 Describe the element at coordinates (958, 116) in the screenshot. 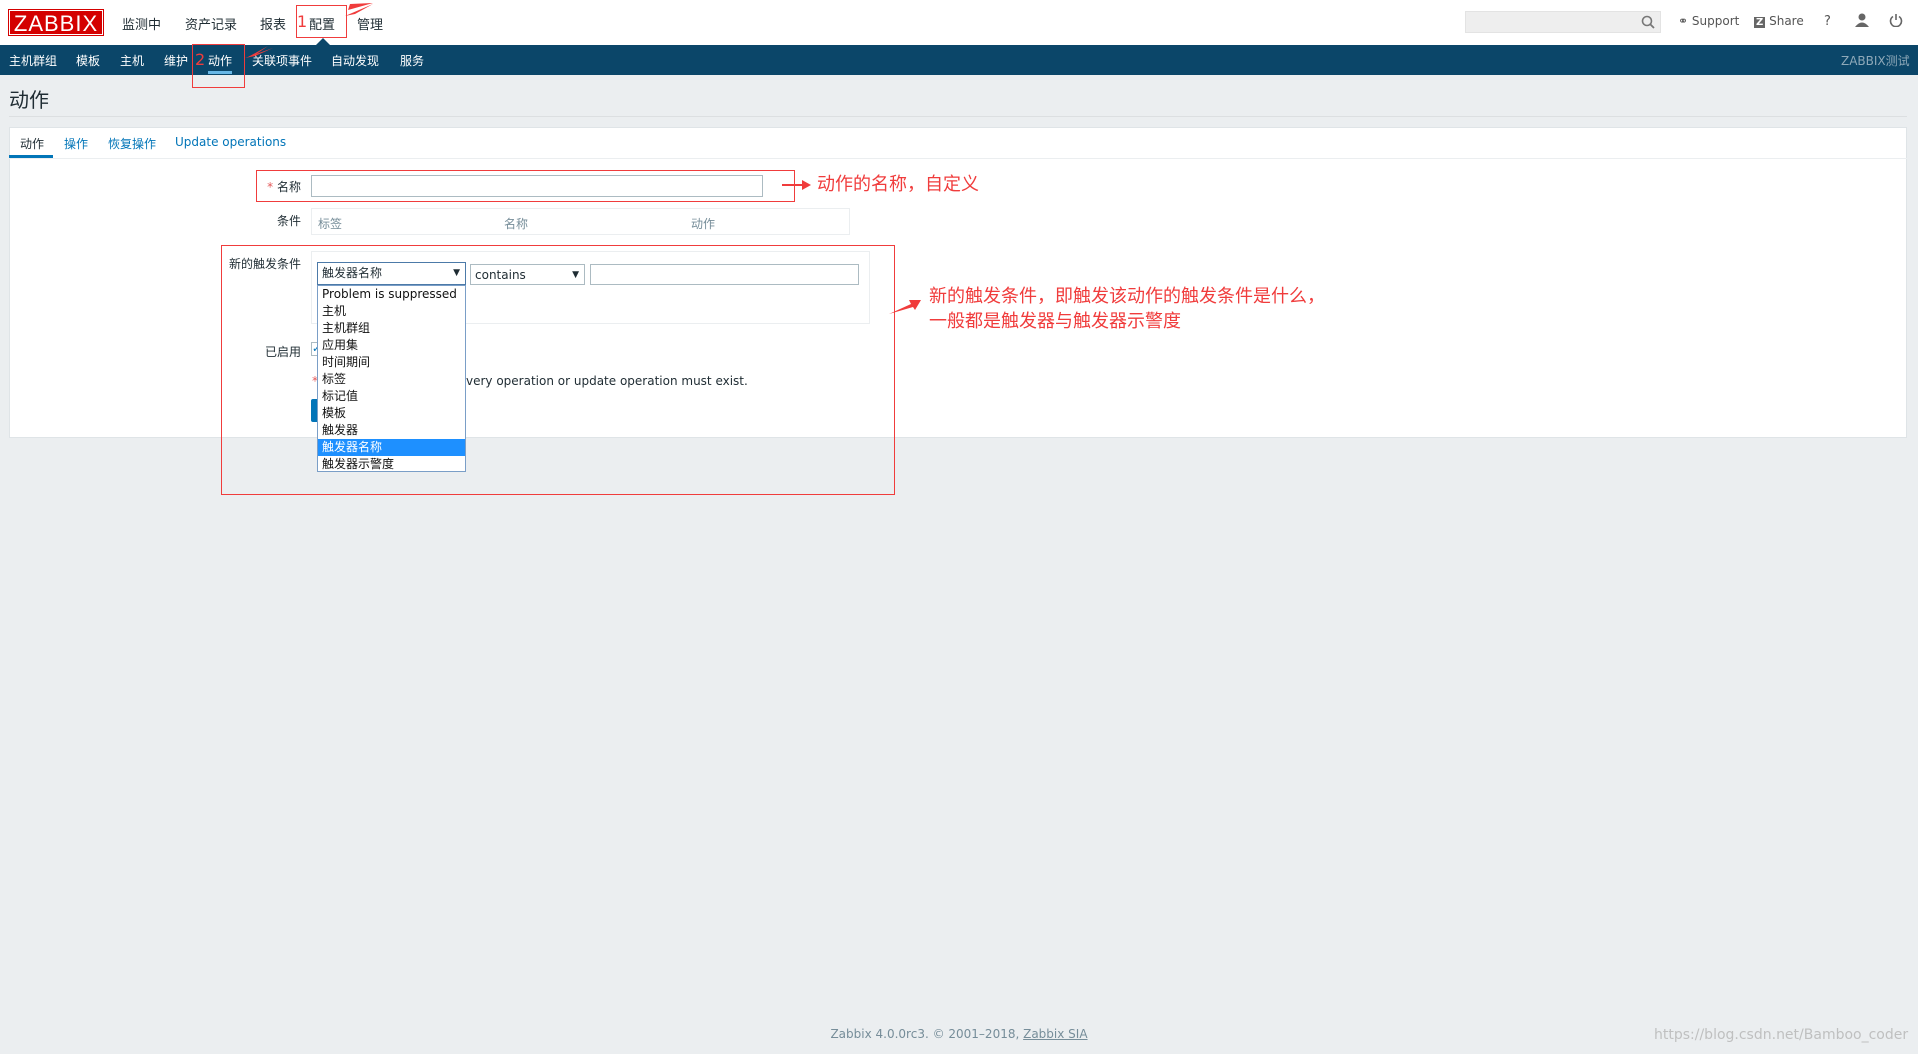

I see `title-divider` at that location.